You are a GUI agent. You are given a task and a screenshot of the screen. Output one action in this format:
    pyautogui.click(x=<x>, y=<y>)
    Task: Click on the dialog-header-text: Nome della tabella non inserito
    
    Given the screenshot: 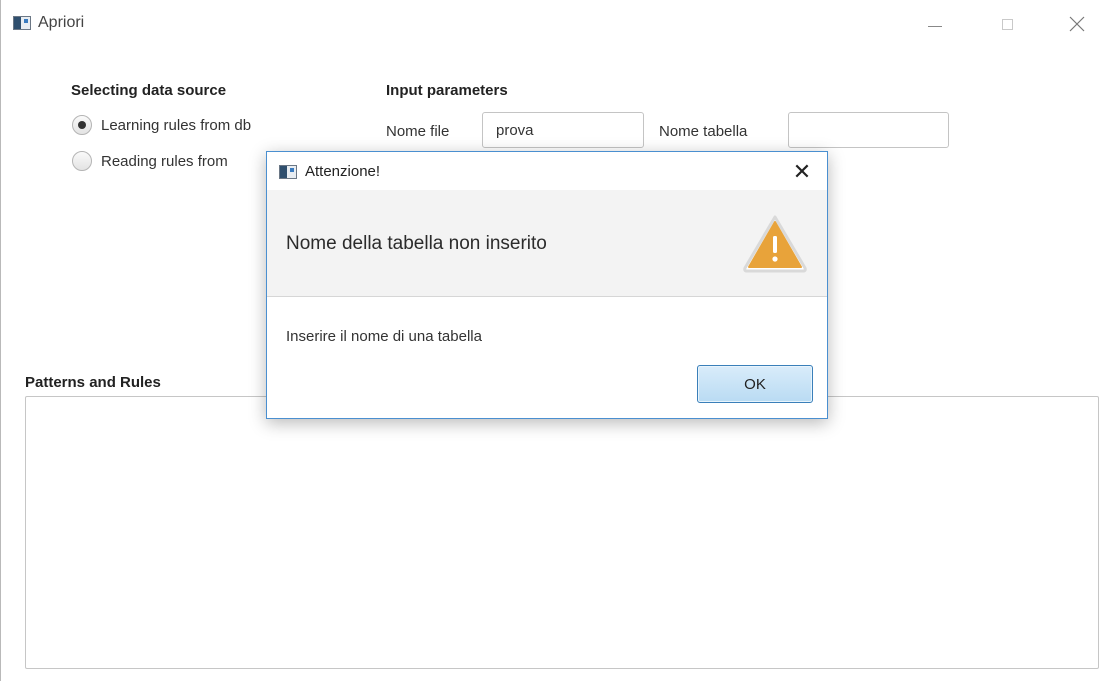 What is the action you would take?
    pyautogui.click(x=416, y=243)
    